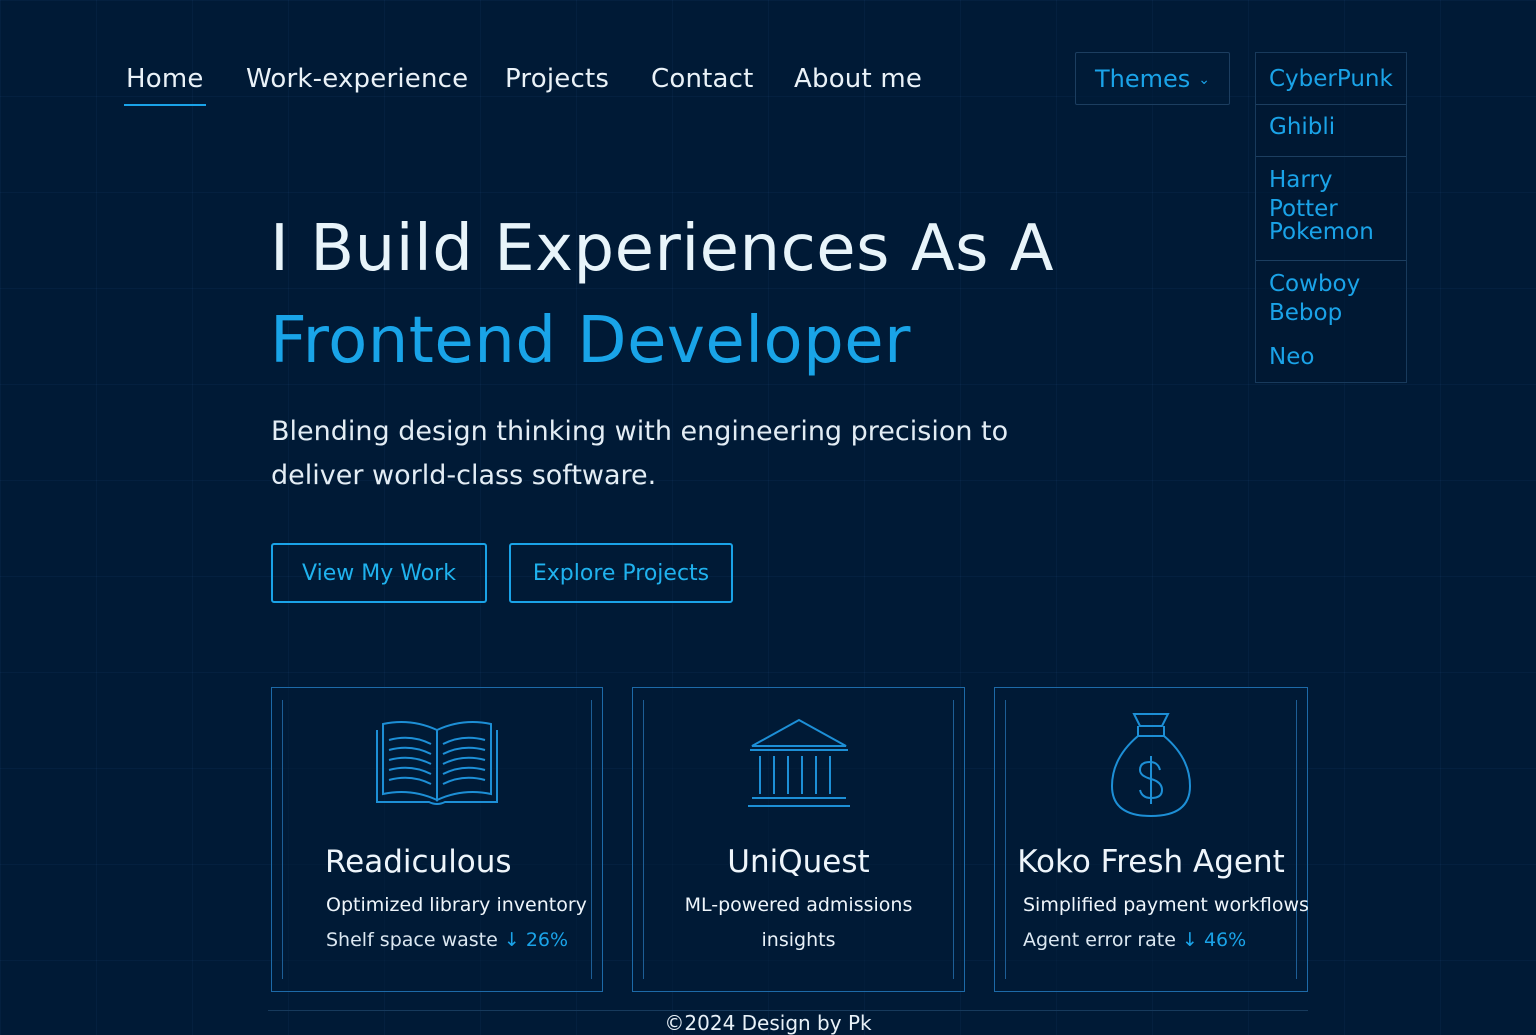 This screenshot has width=1536, height=1035. What do you see at coordinates (1302, 127) in the screenshot?
I see `theme-option-ghibli: Ghibli` at bounding box center [1302, 127].